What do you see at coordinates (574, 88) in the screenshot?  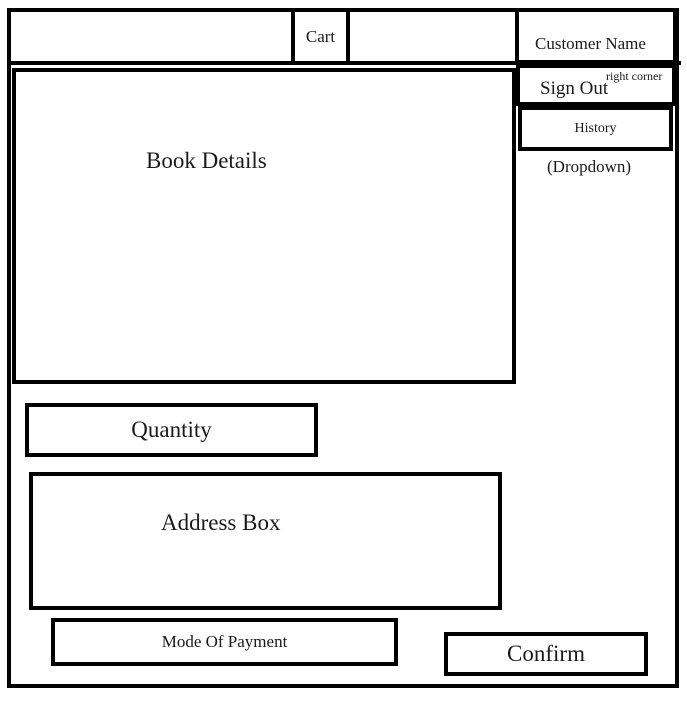 I see `sign-out-label: Sign Out` at bounding box center [574, 88].